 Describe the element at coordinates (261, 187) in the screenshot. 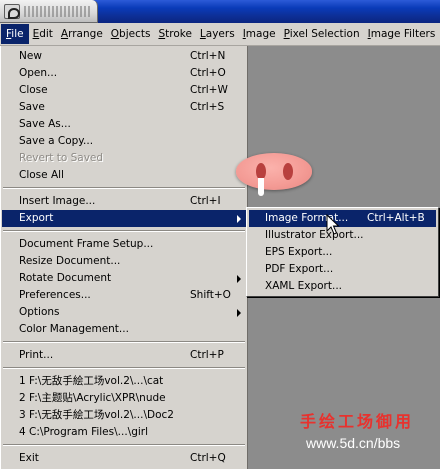

I see `pig-tooth-sticker` at that location.